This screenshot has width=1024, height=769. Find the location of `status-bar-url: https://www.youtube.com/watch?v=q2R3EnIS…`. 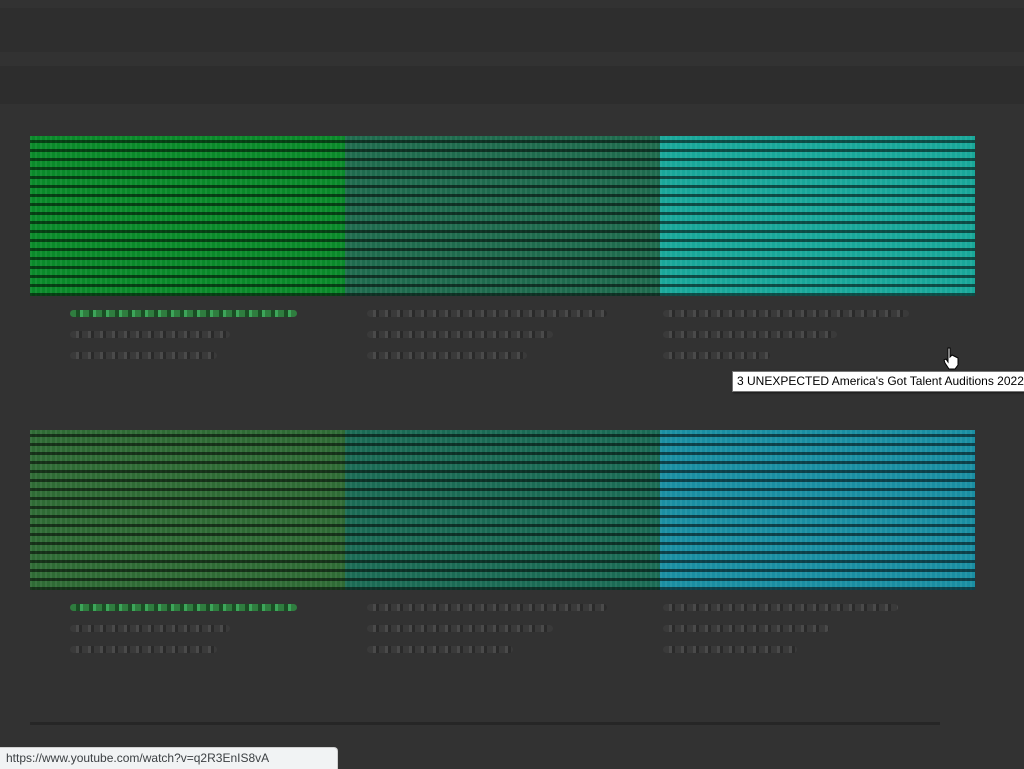

status-bar-url: https://www.youtube.com/watch?v=q2R3EnIS… is located at coordinates (169, 758).